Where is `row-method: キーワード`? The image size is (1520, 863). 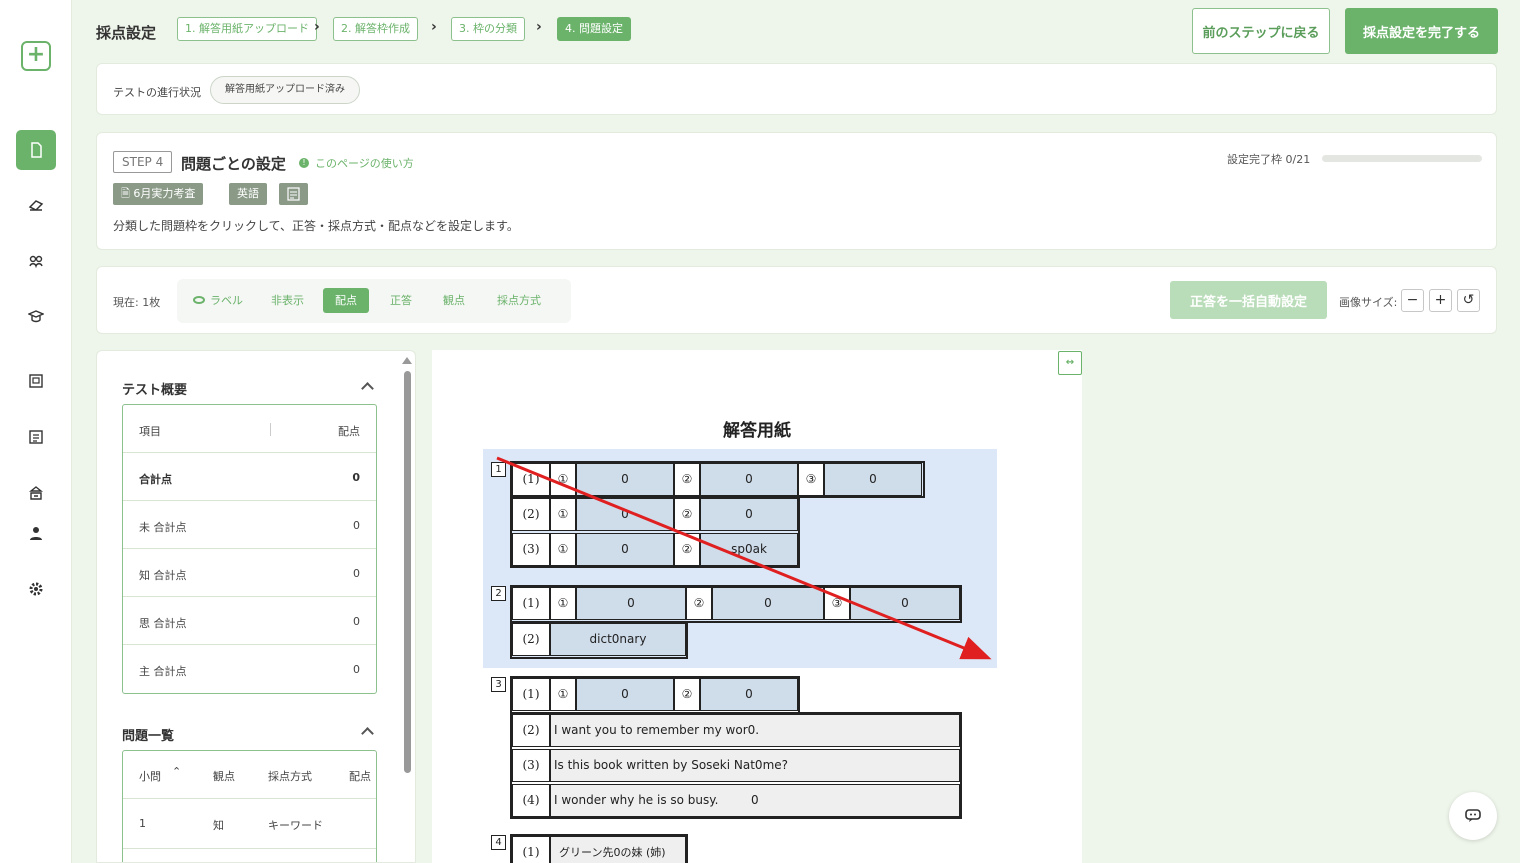
row-method: キーワード is located at coordinates (295, 825).